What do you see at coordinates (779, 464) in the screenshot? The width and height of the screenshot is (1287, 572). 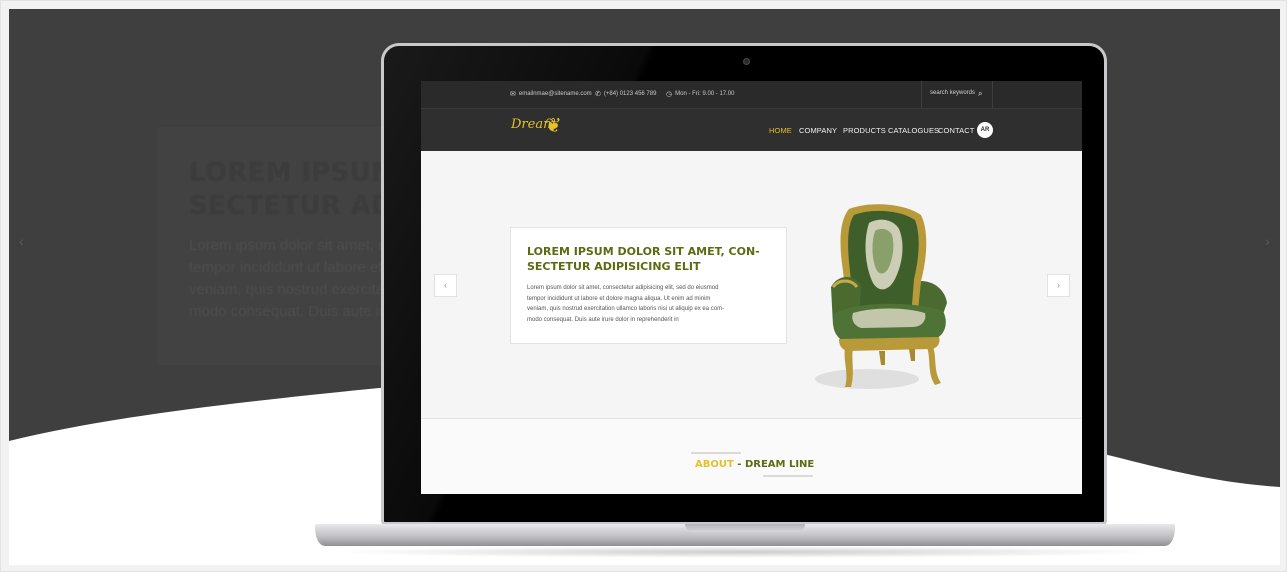 I see `about-title: DREAM LINE` at bounding box center [779, 464].